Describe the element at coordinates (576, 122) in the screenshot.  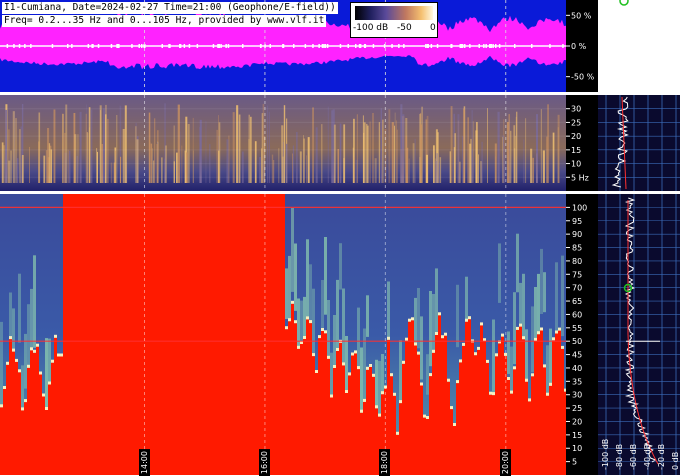
I see `spectrogram-low-tick-label: 25` at that location.